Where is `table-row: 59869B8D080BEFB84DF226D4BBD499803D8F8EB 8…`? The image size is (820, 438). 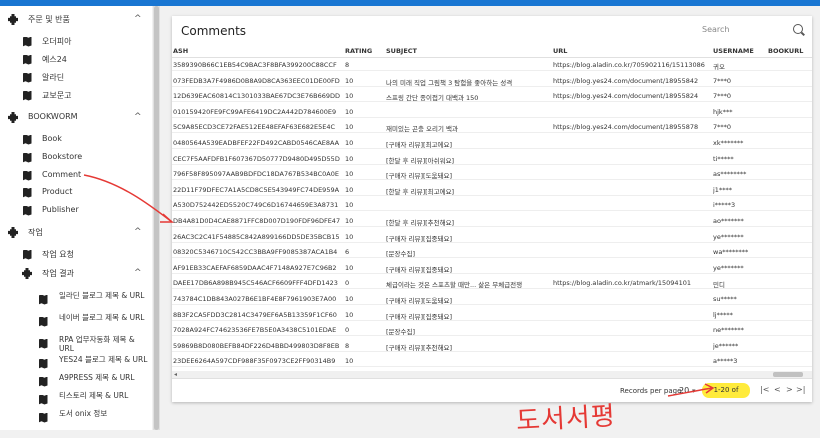
table-row: 59869B8D080BEFB84DF226D4BBD499803D8F8EB 8… is located at coordinates (492, 345).